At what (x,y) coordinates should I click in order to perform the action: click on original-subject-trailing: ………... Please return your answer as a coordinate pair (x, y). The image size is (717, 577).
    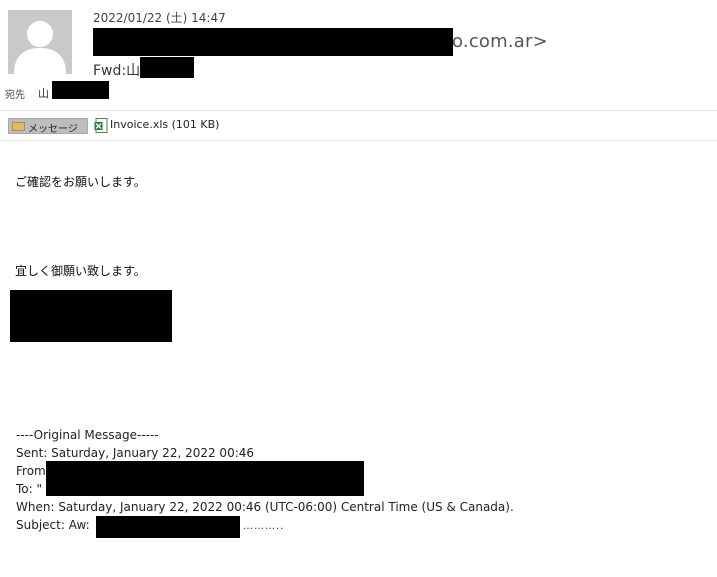
    Looking at the image, I should click on (264, 526).